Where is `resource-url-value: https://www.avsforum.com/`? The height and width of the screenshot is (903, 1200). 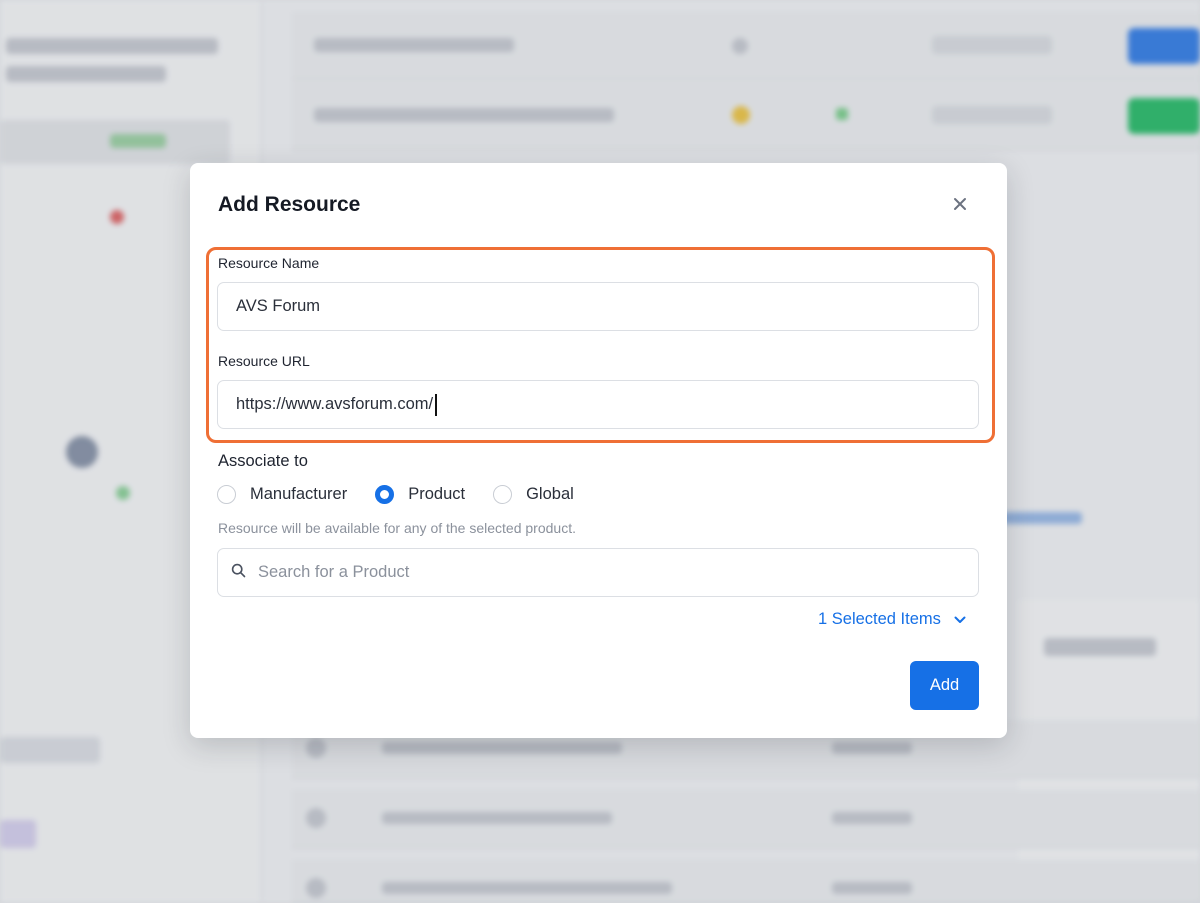 resource-url-value: https://www.avsforum.com/ is located at coordinates (335, 404).